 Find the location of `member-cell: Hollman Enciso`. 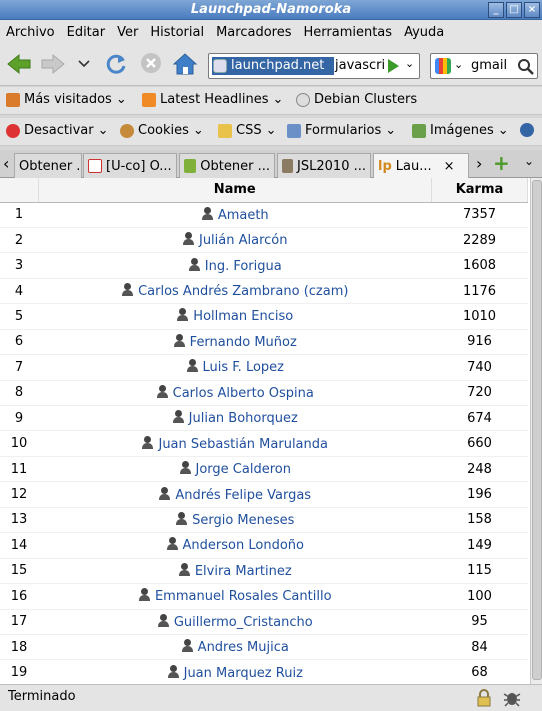

member-cell: Hollman Enciso is located at coordinates (235, 316).